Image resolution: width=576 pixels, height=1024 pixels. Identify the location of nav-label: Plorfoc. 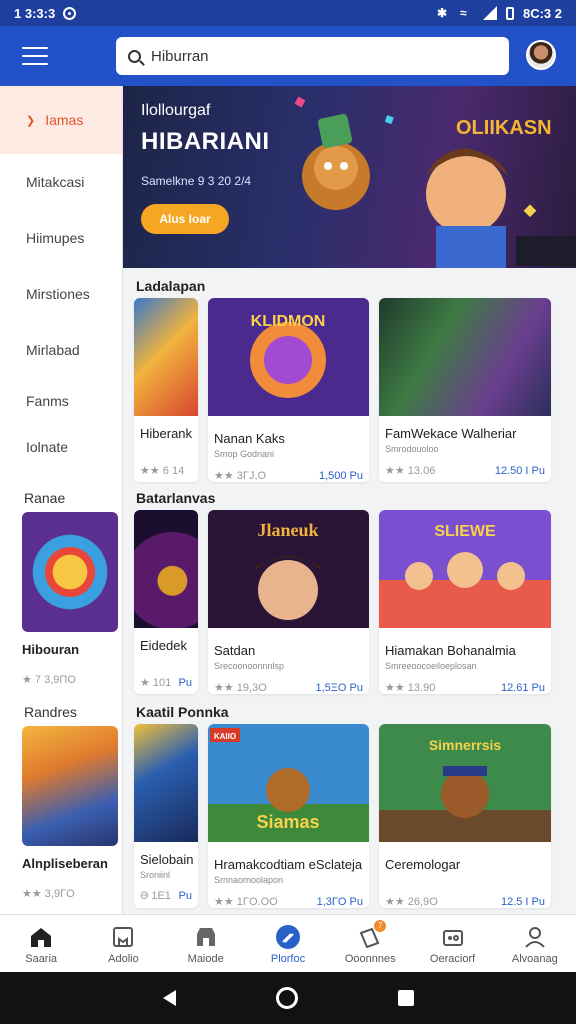
(288, 959).